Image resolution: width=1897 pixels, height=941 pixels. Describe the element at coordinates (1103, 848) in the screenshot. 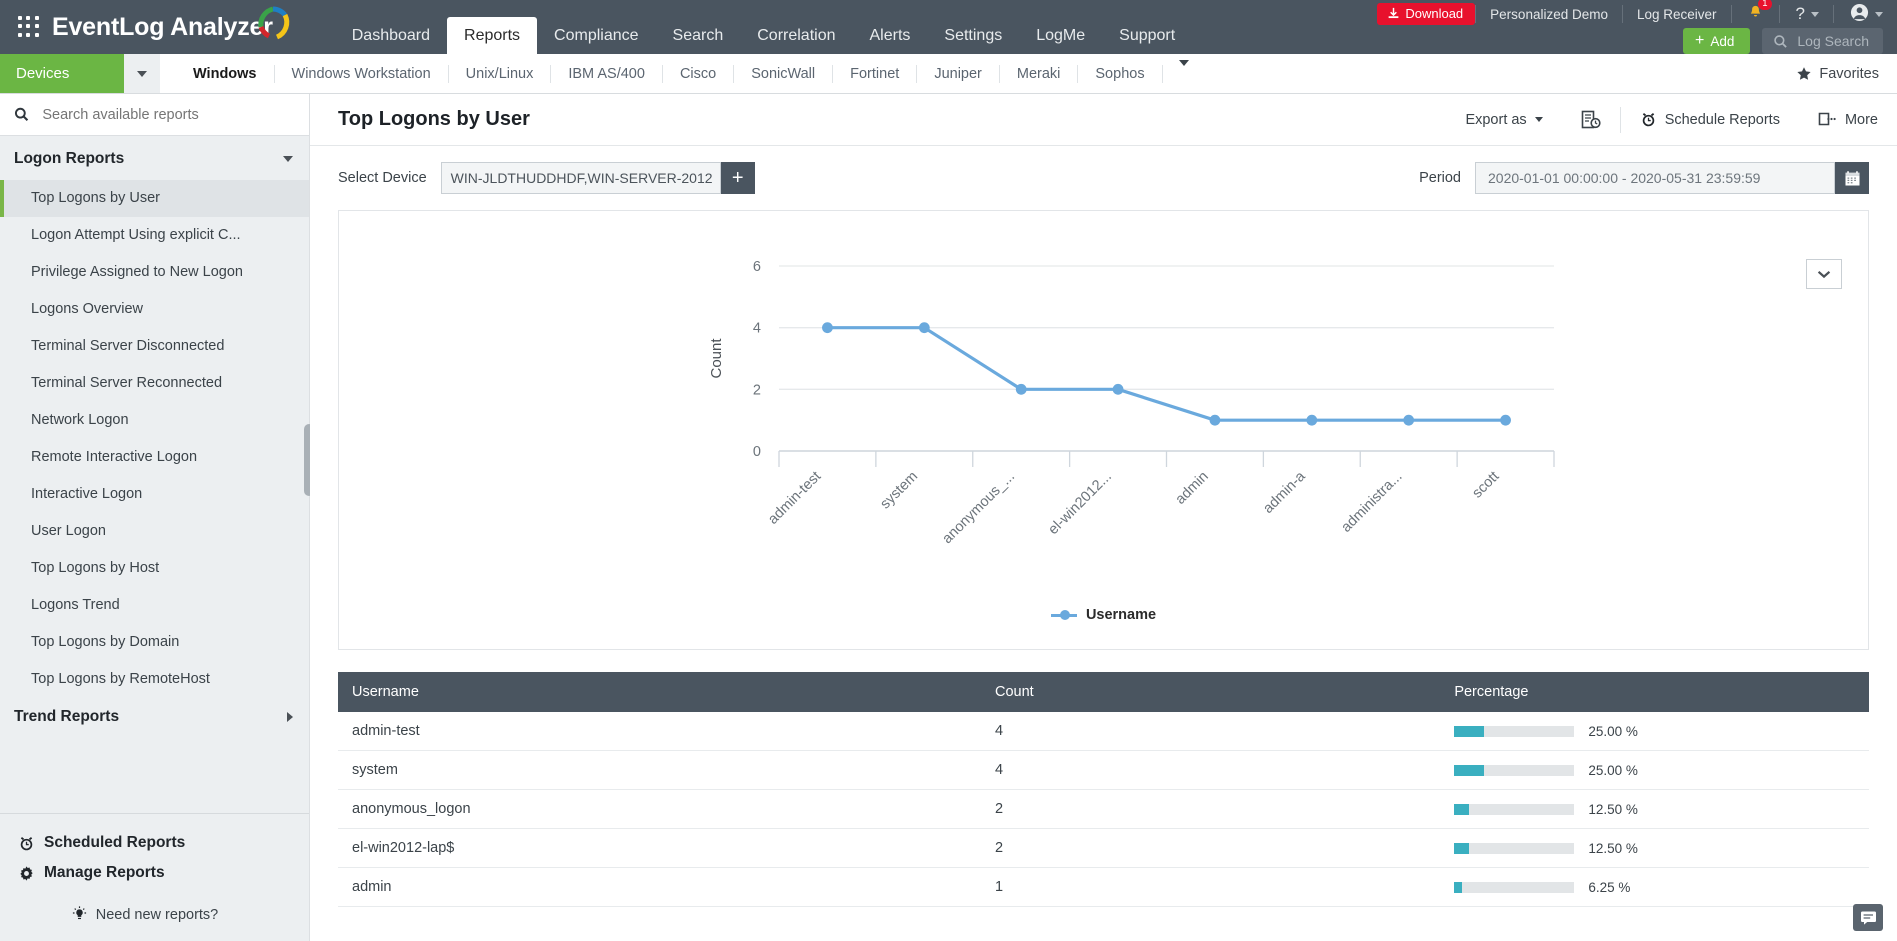

I see `table-row: el-win2012-lap$ 2 12.50 %` at that location.